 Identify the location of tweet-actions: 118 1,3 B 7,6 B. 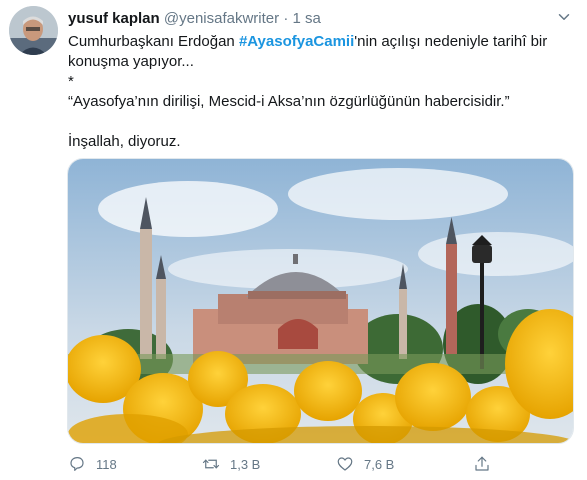
(288, 466).